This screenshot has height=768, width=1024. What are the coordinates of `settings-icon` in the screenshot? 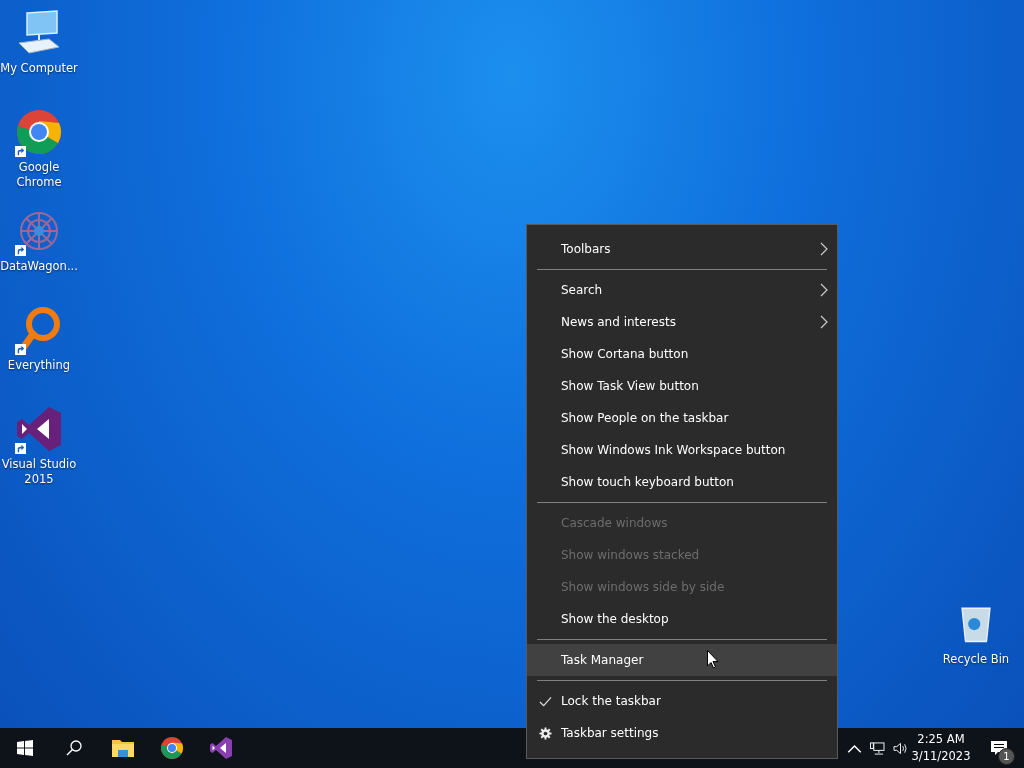 It's located at (545, 733).